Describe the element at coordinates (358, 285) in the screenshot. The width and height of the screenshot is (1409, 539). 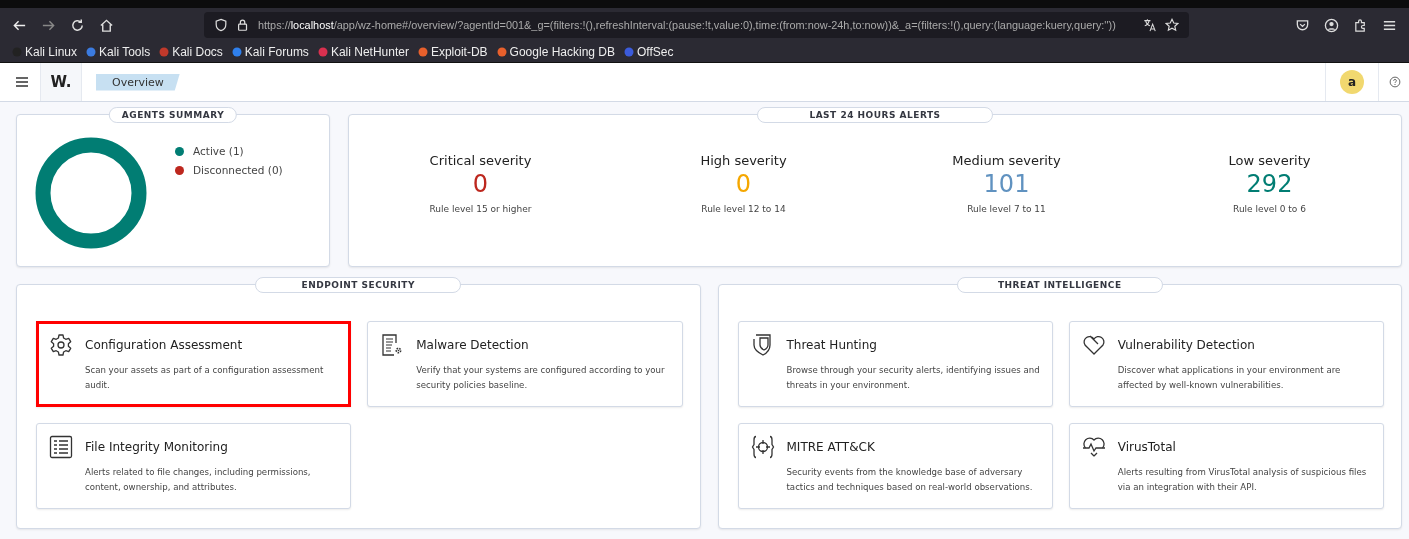
I see `panel-title: ENDPOINT SECURITY` at that location.